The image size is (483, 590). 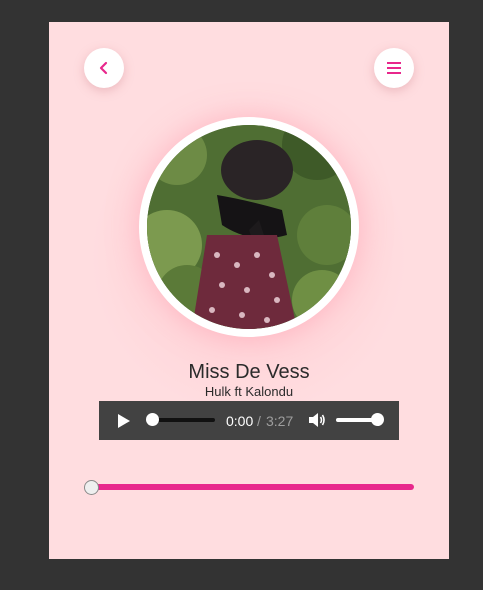 I want to click on speaker-icon, so click(x=317, y=420).